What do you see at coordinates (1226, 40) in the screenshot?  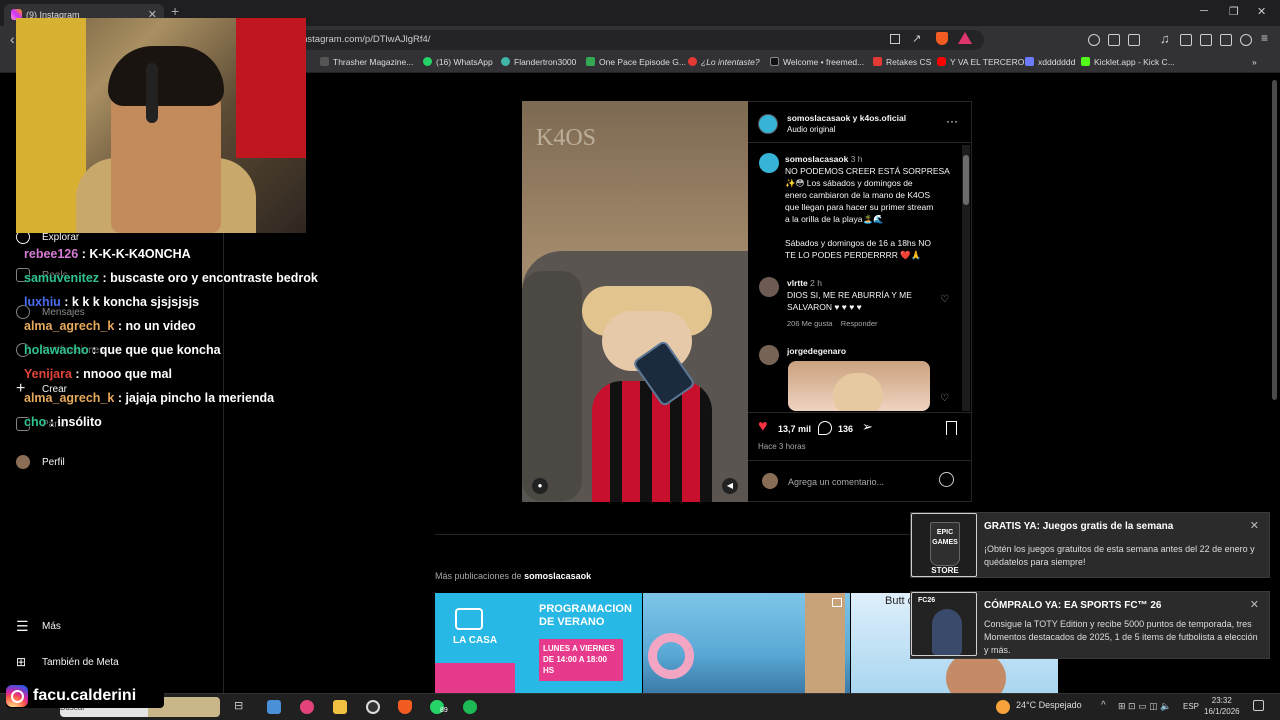 I see `puzzle-extensions-icon` at bounding box center [1226, 40].